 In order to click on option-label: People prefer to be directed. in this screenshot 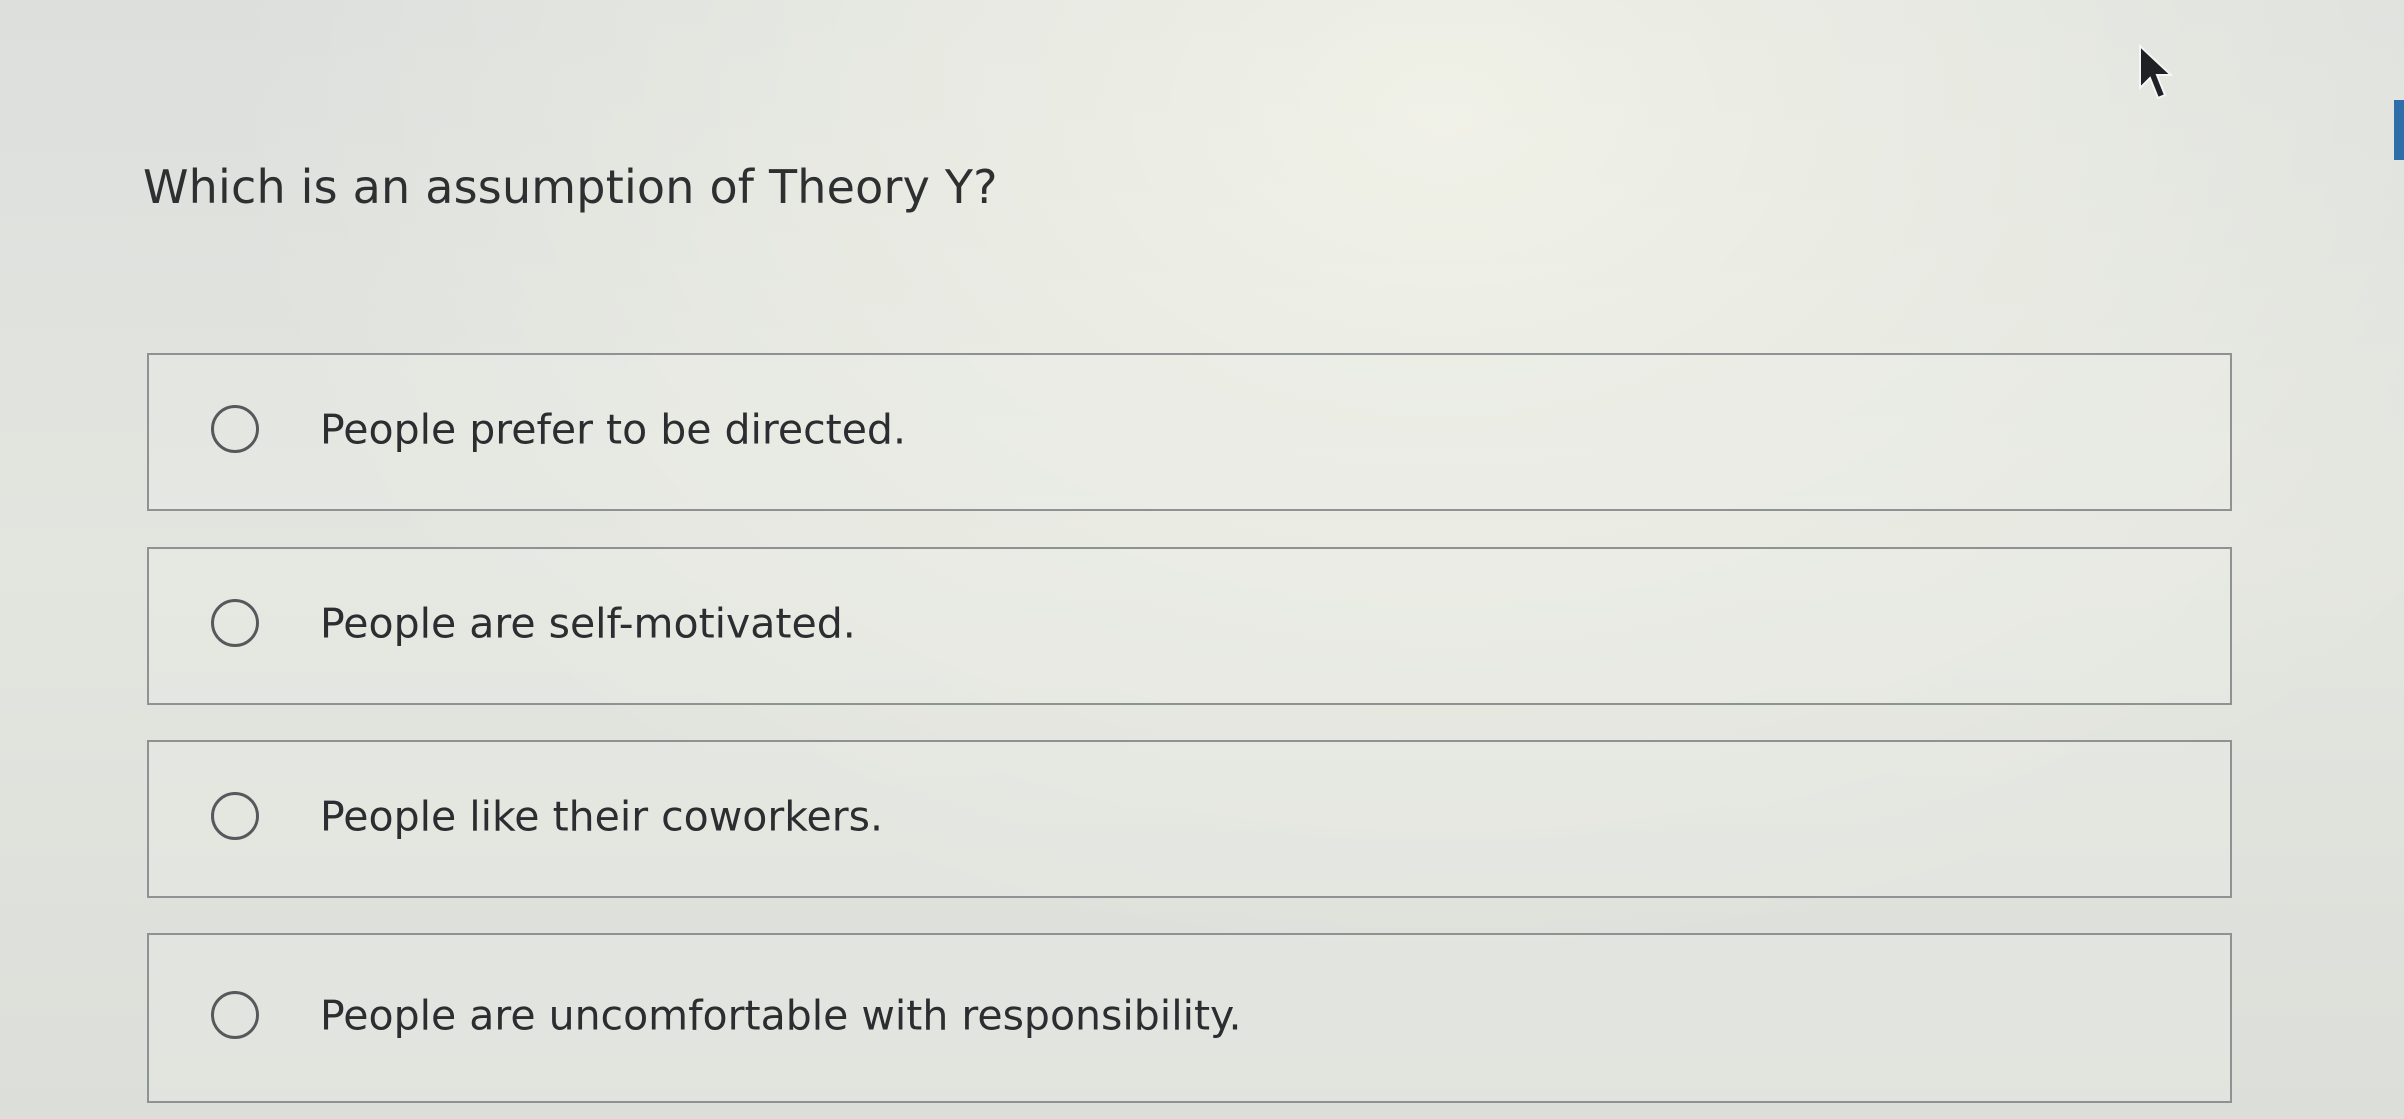, I will do `click(613, 429)`.